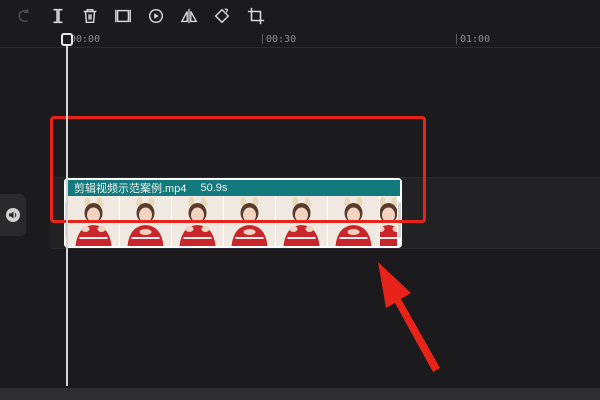 This screenshot has height=400, width=600. Describe the element at coordinates (300, 16) in the screenshot. I see `editing-toolbar` at that location.